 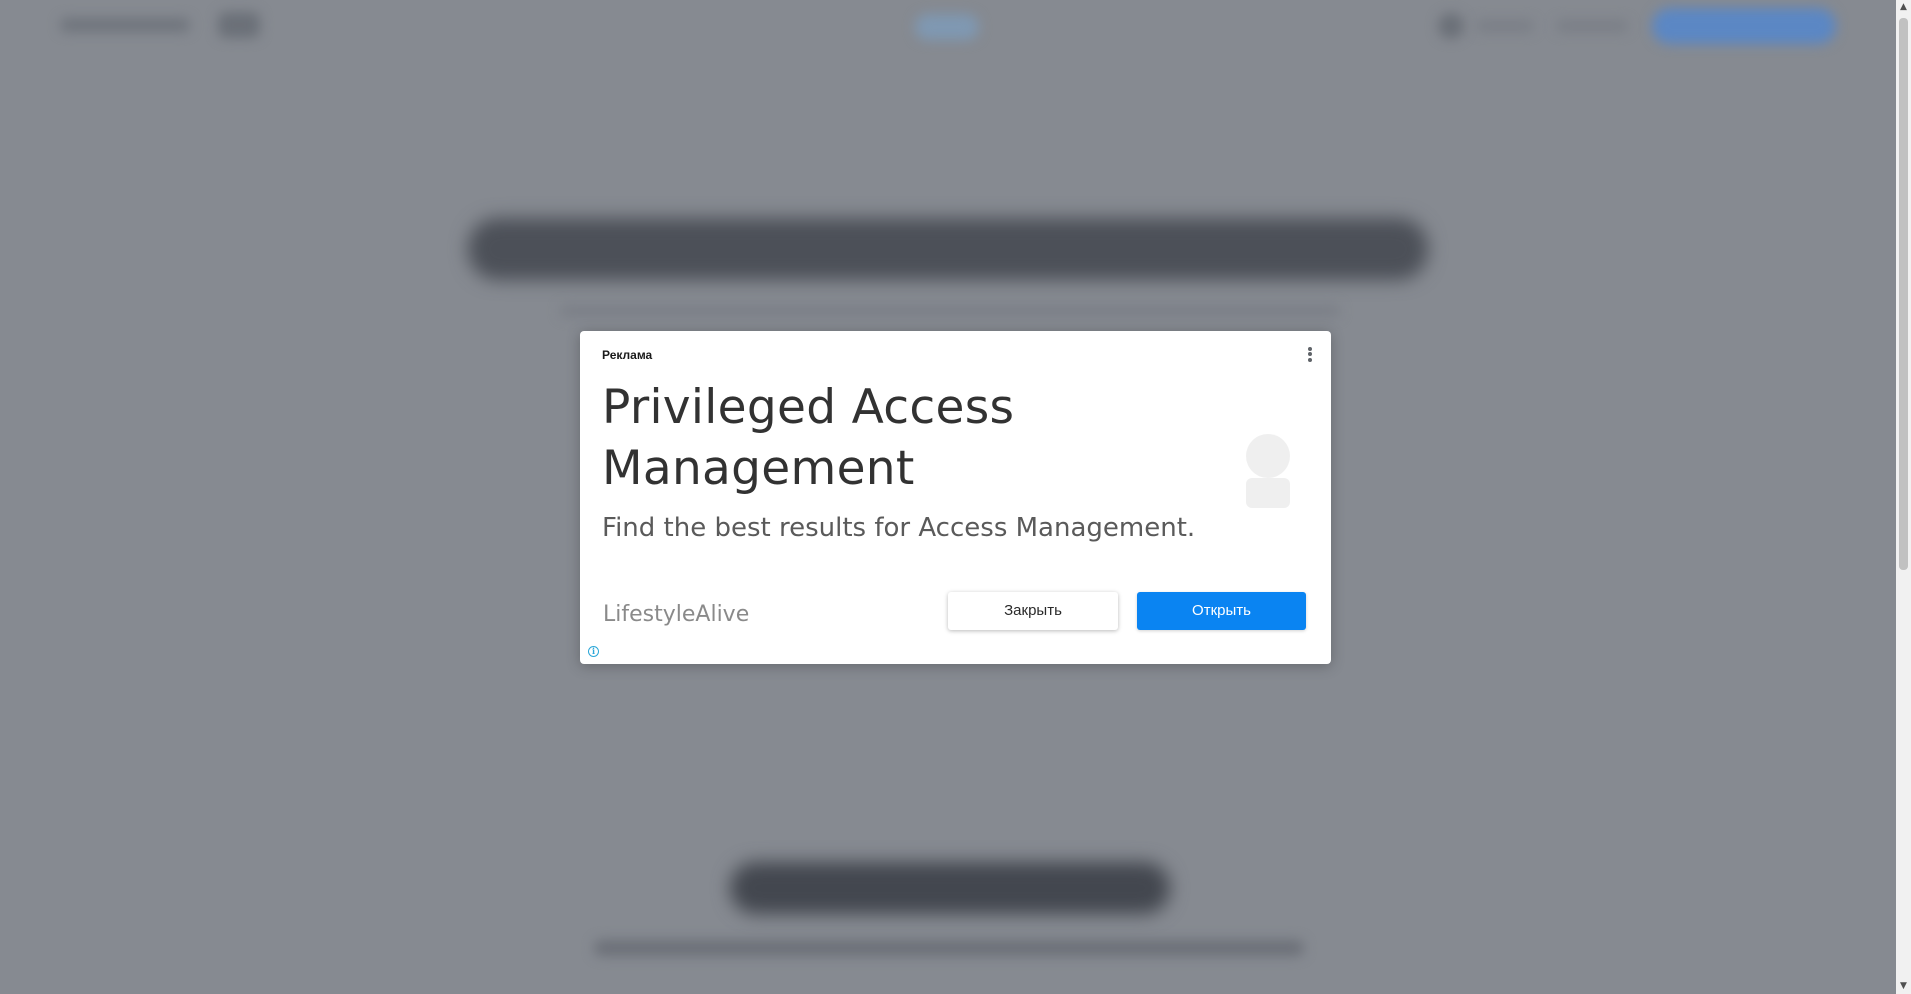 What do you see at coordinates (950, 311) in the screenshot?
I see `hero-subtitle-blurred` at bounding box center [950, 311].